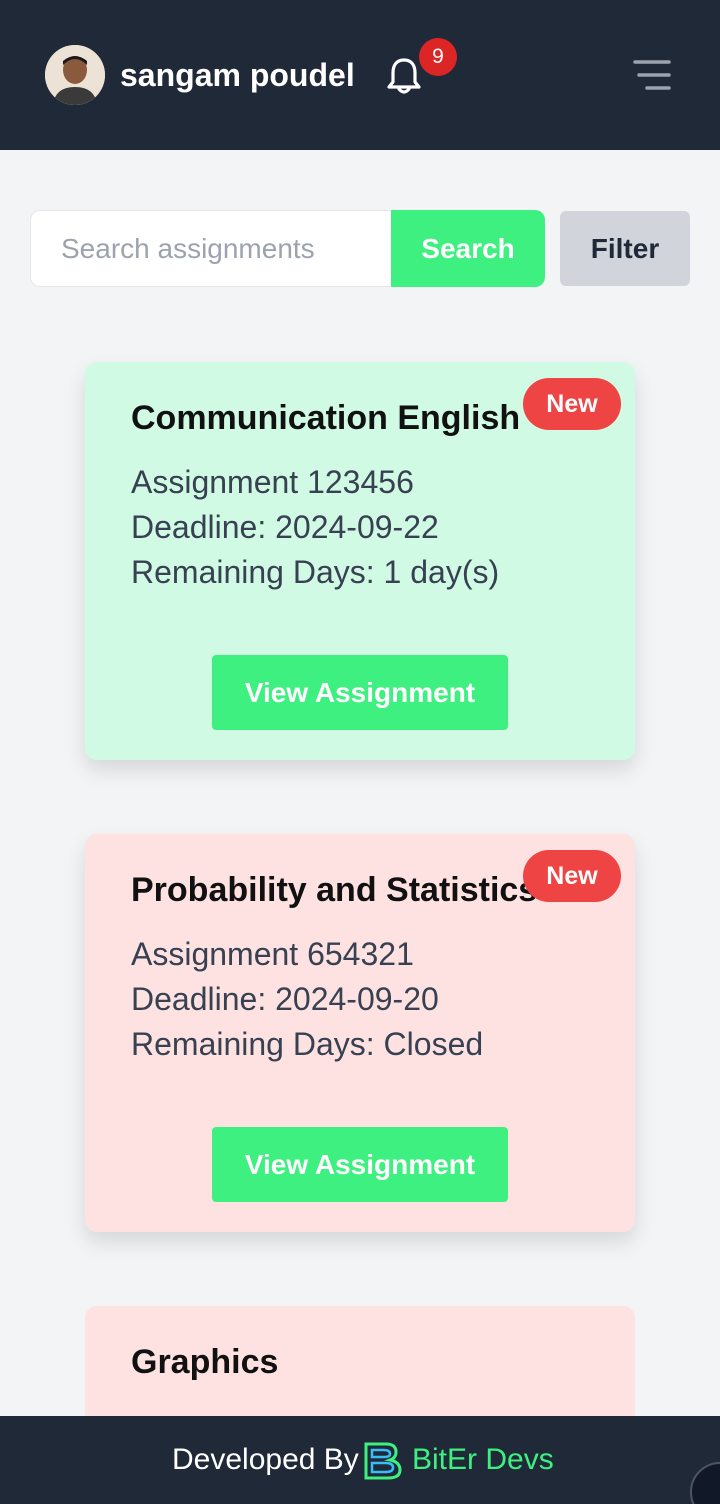 The image size is (720, 1504). Describe the element at coordinates (326, 418) in the screenshot. I see `card-title: Communication English` at that location.